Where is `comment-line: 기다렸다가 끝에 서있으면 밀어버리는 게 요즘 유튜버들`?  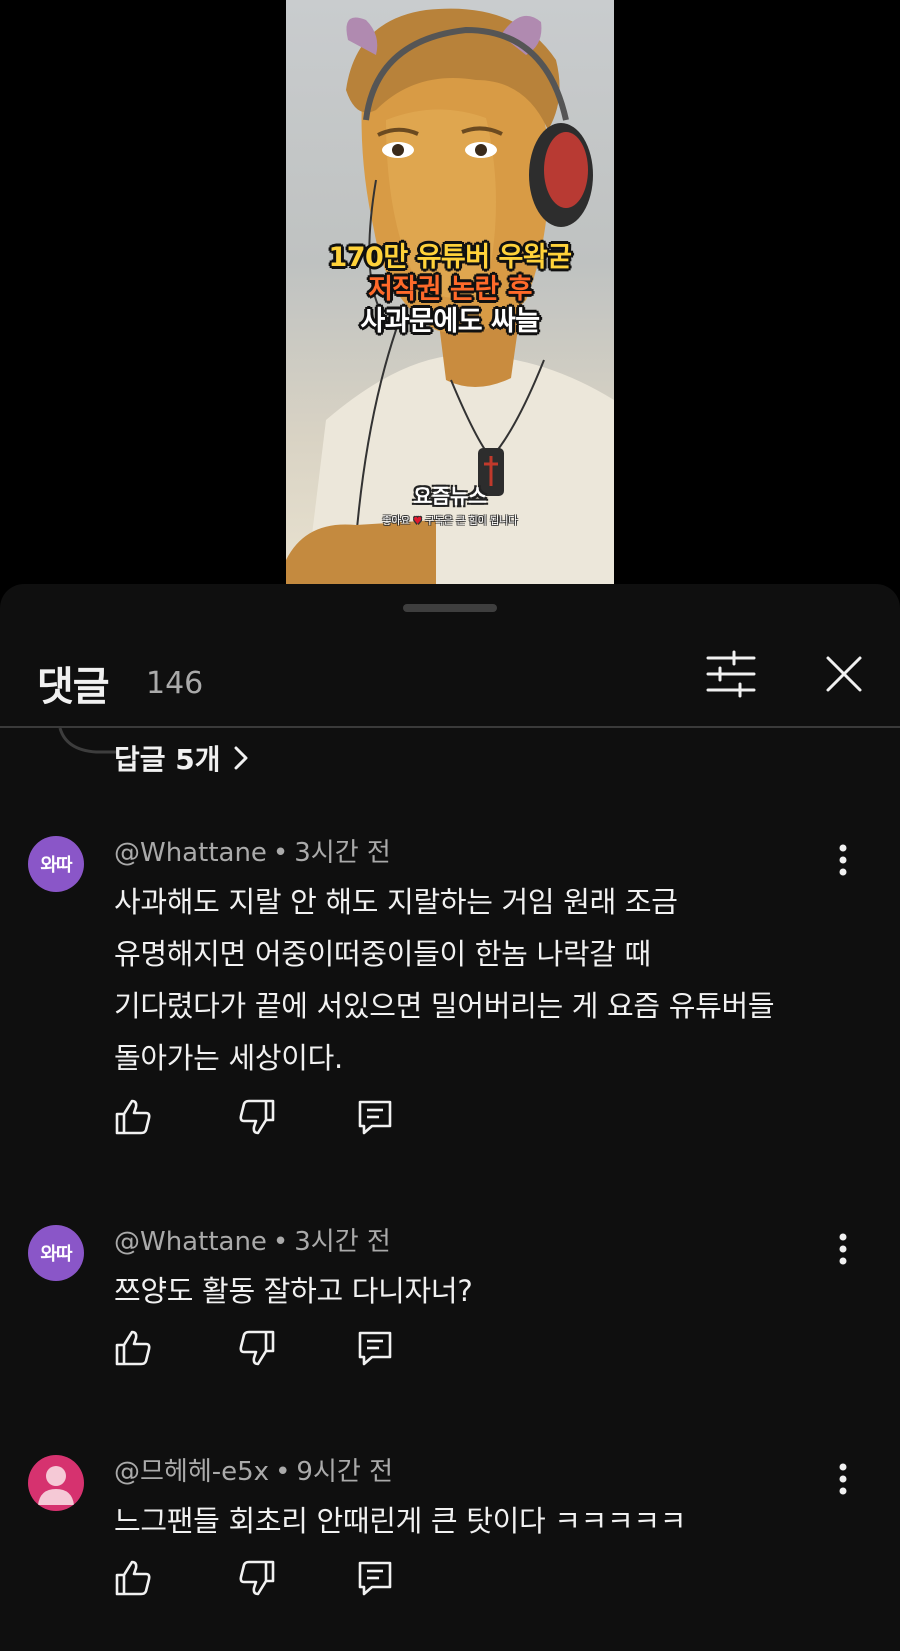
comment-line: 기다렸다가 끝에 서있으면 밀어버리는 게 요즘 유튜버들 is located at coordinates (444, 1006).